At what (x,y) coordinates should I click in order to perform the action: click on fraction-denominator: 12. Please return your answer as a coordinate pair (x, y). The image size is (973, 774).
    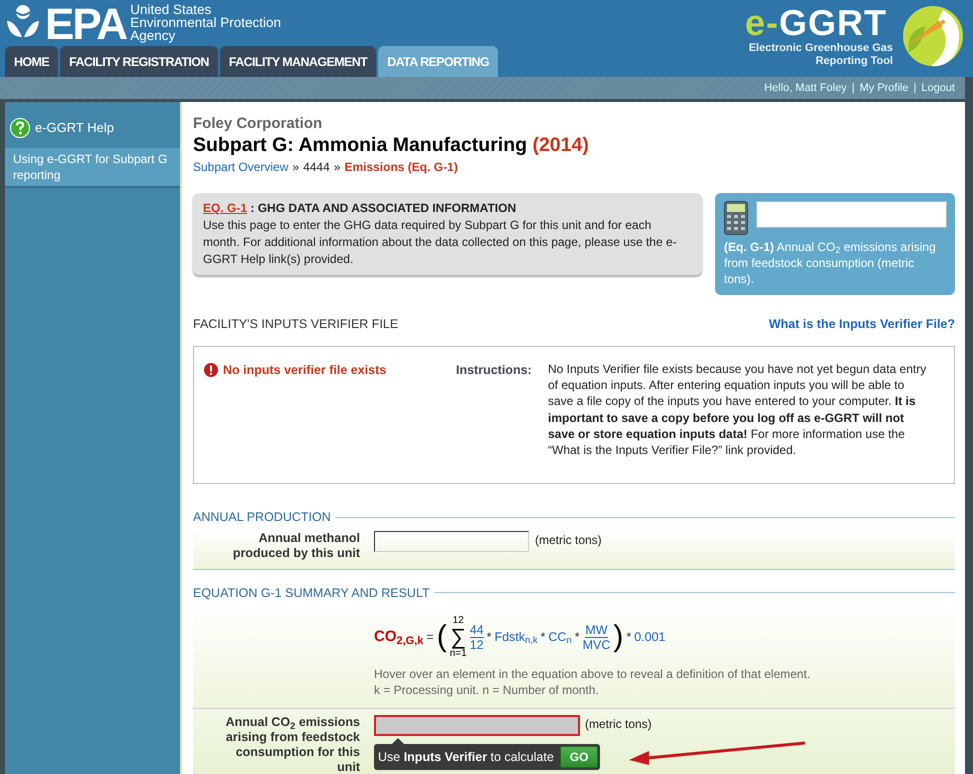
    Looking at the image, I should click on (477, 645).